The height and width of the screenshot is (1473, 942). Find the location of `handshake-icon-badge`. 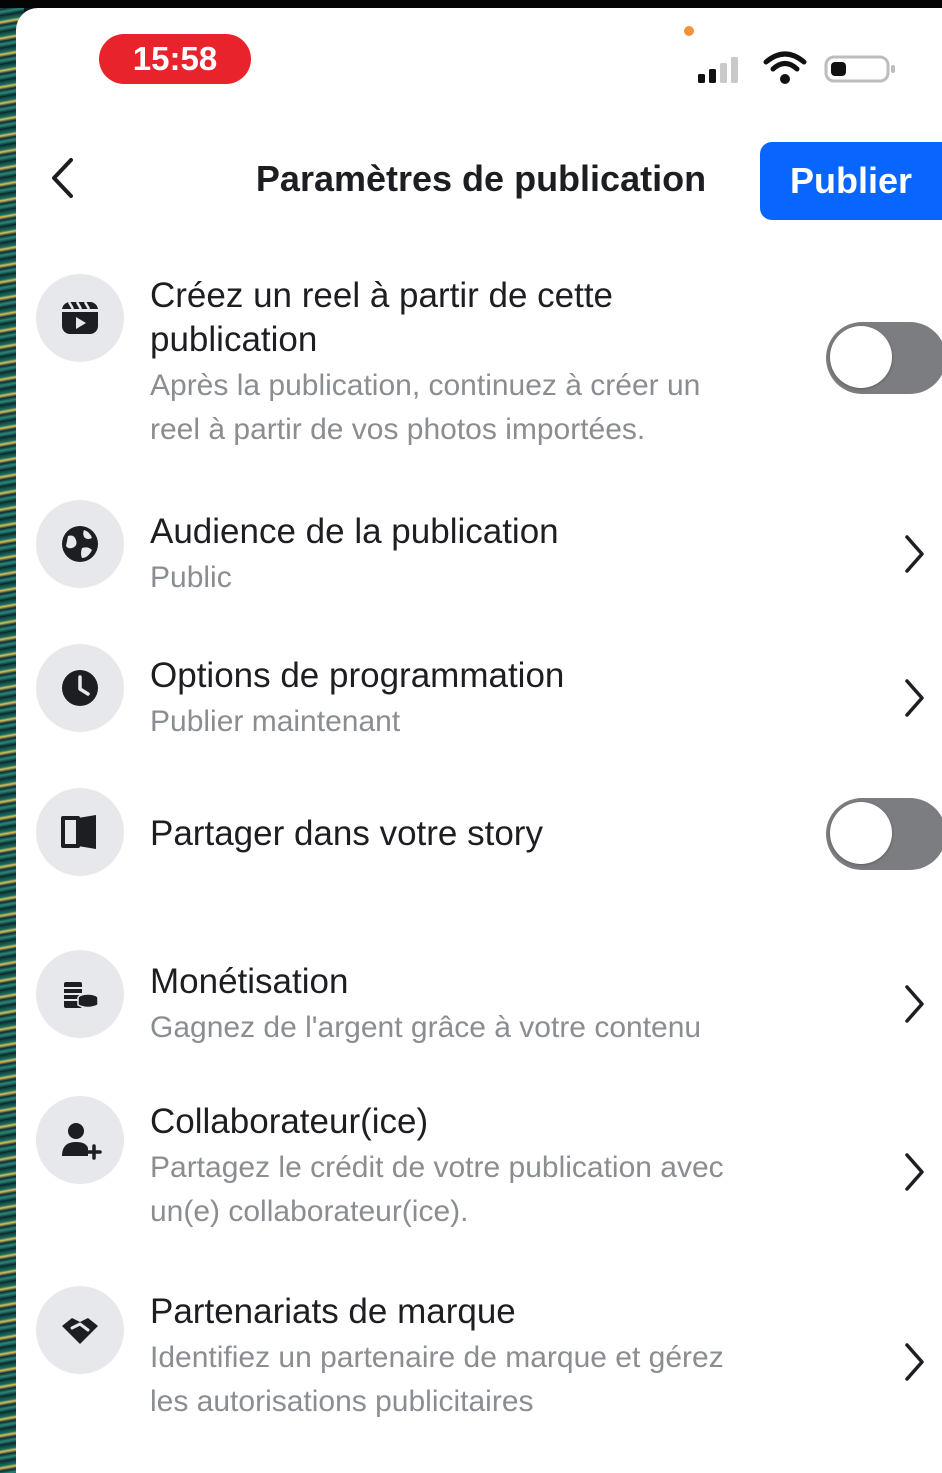

handshake-icon-badge is located at coordinates (80, 1330).